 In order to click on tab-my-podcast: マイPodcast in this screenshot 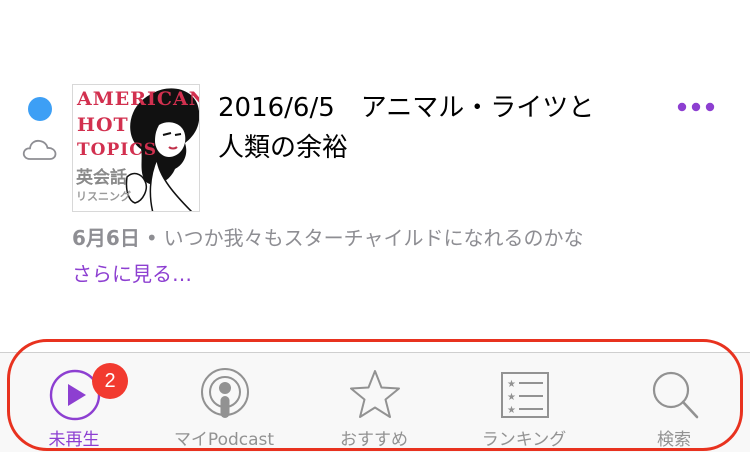, I will do `click(224, 406)`.